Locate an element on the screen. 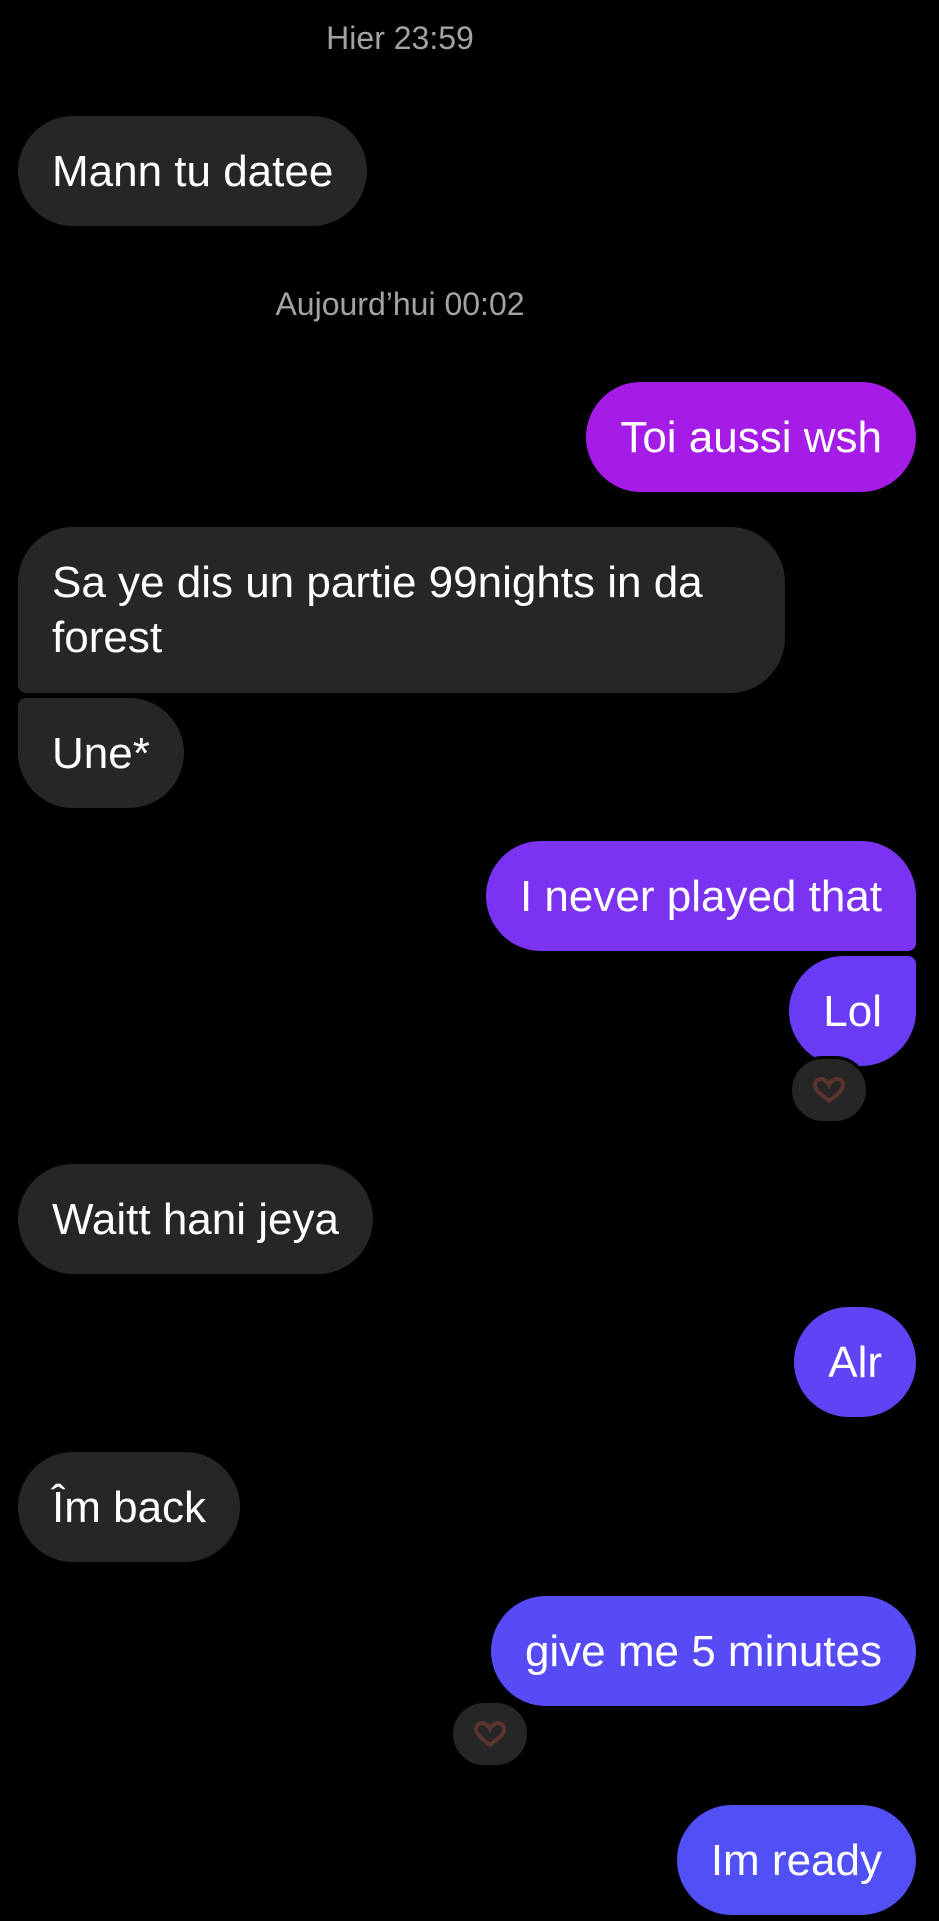 The height and width of the screenshot is (1921, 939). message-text: Im ready is located at coordinates (796, 1860).